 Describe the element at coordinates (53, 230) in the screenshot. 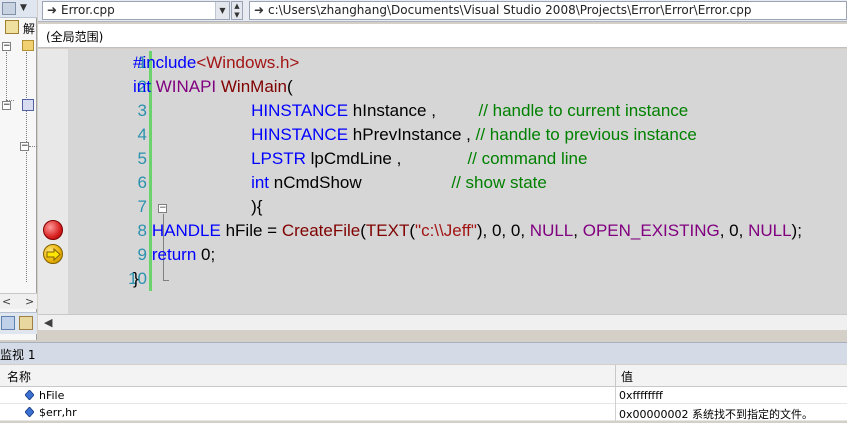

I see `breakpoint-icon` at that location.